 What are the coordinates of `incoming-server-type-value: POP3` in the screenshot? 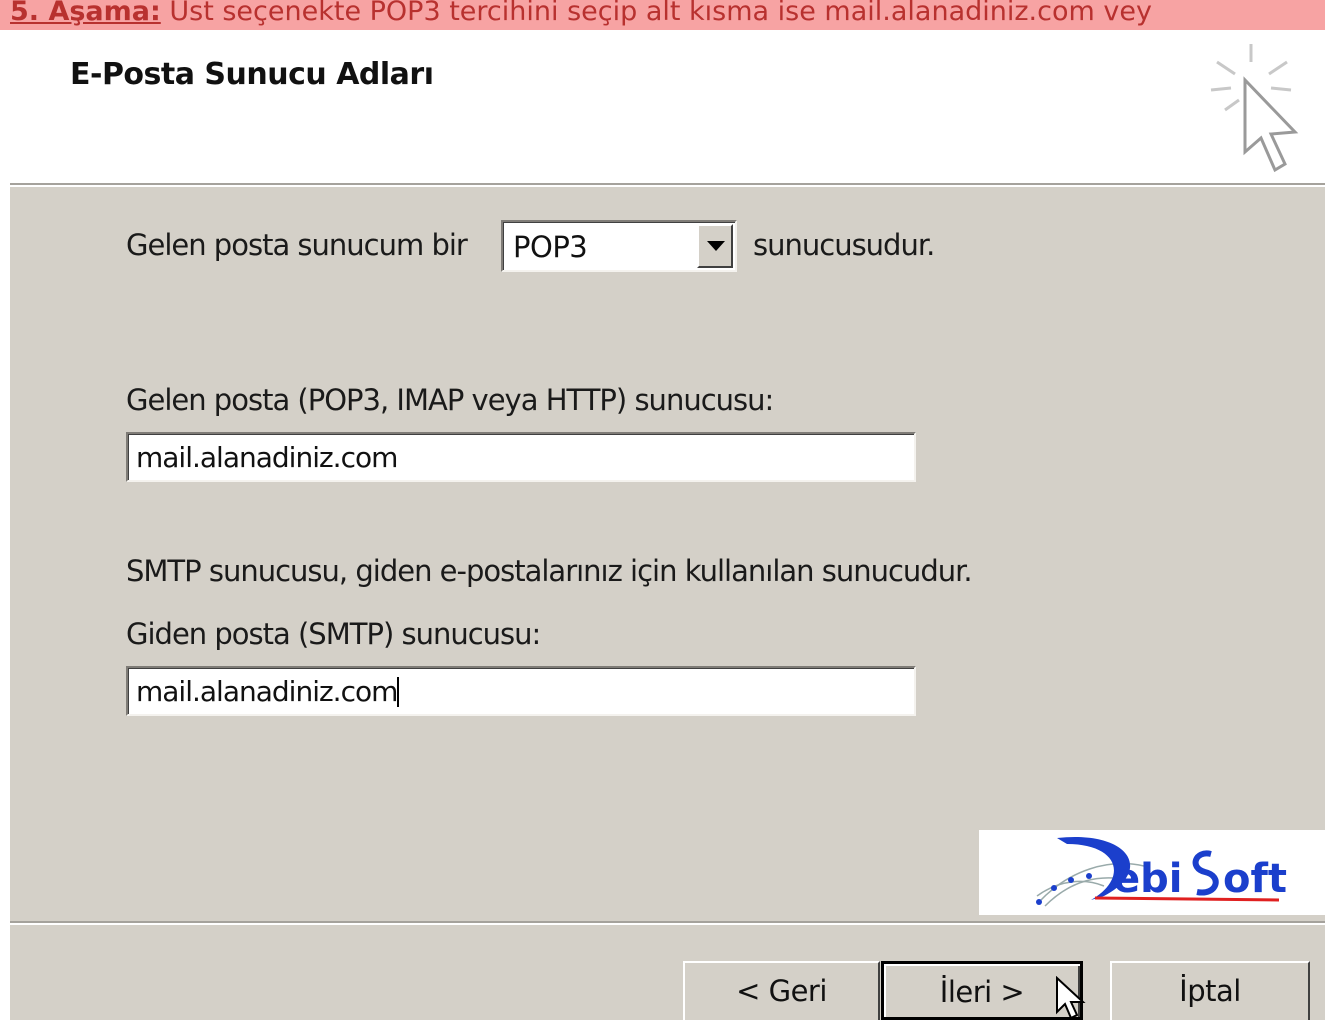 It's located at (550, 247).